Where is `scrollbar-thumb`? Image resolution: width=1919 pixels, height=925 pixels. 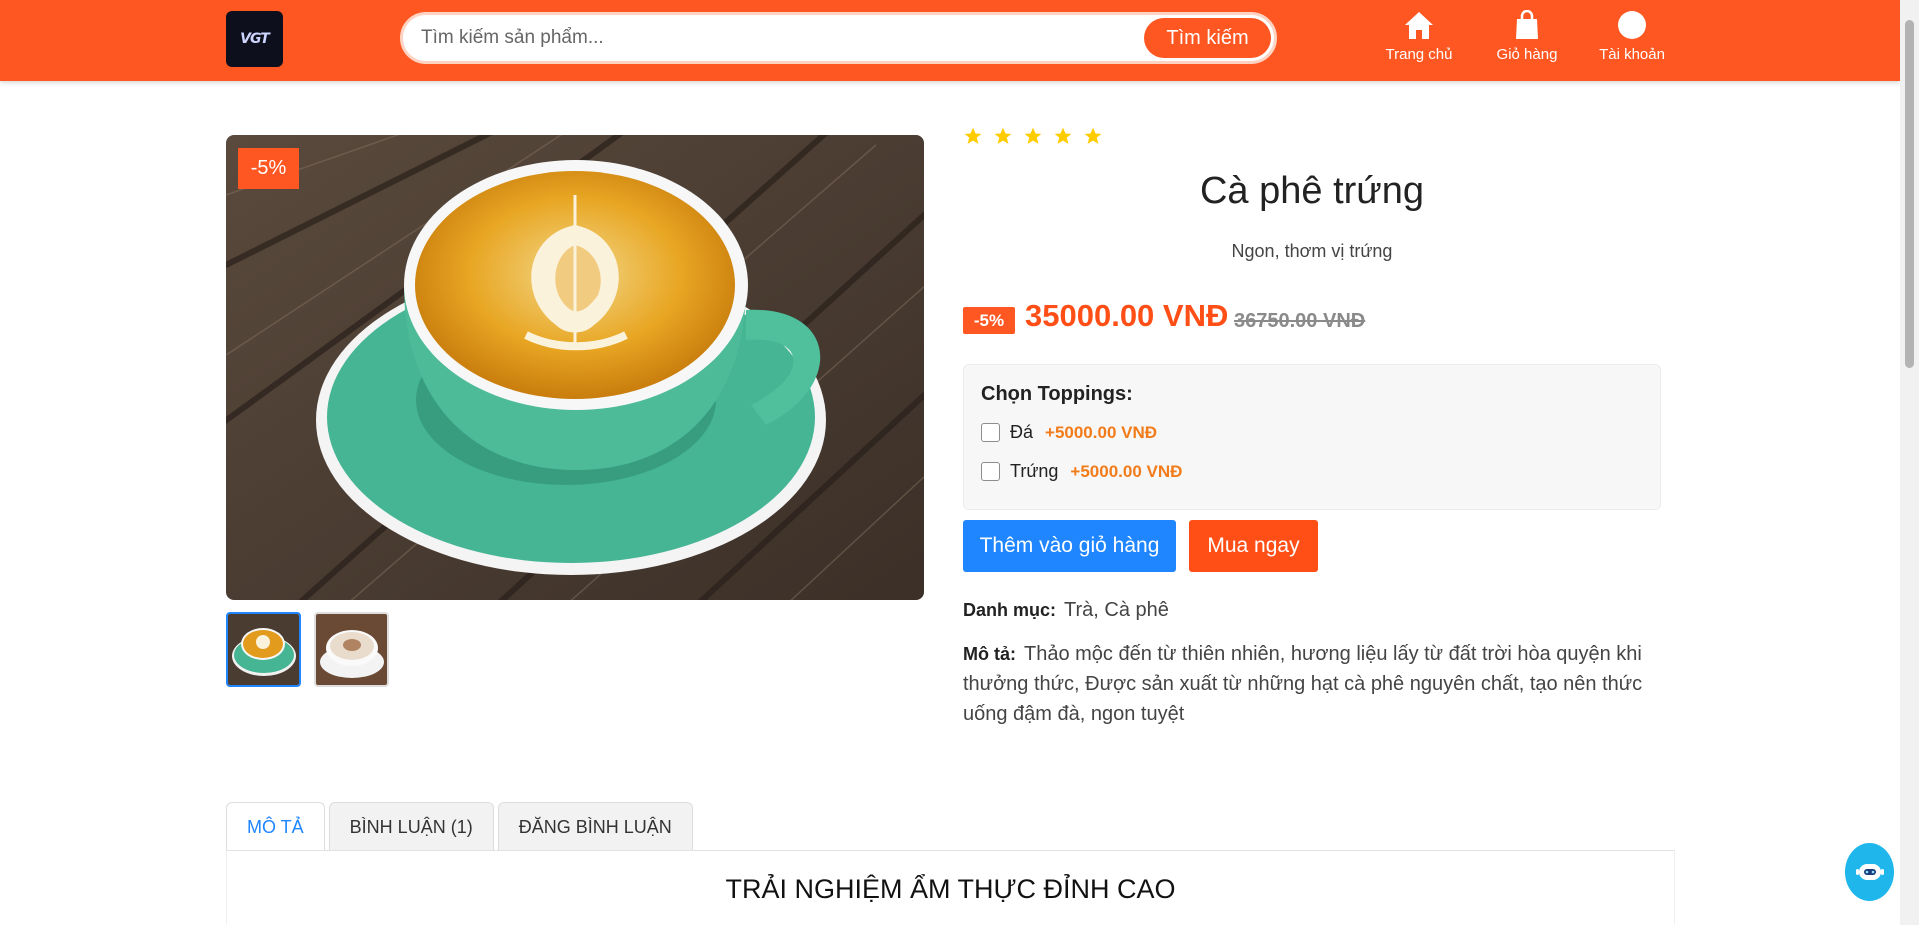
scrollbar-thumb is located at coordinates (1909, 194).